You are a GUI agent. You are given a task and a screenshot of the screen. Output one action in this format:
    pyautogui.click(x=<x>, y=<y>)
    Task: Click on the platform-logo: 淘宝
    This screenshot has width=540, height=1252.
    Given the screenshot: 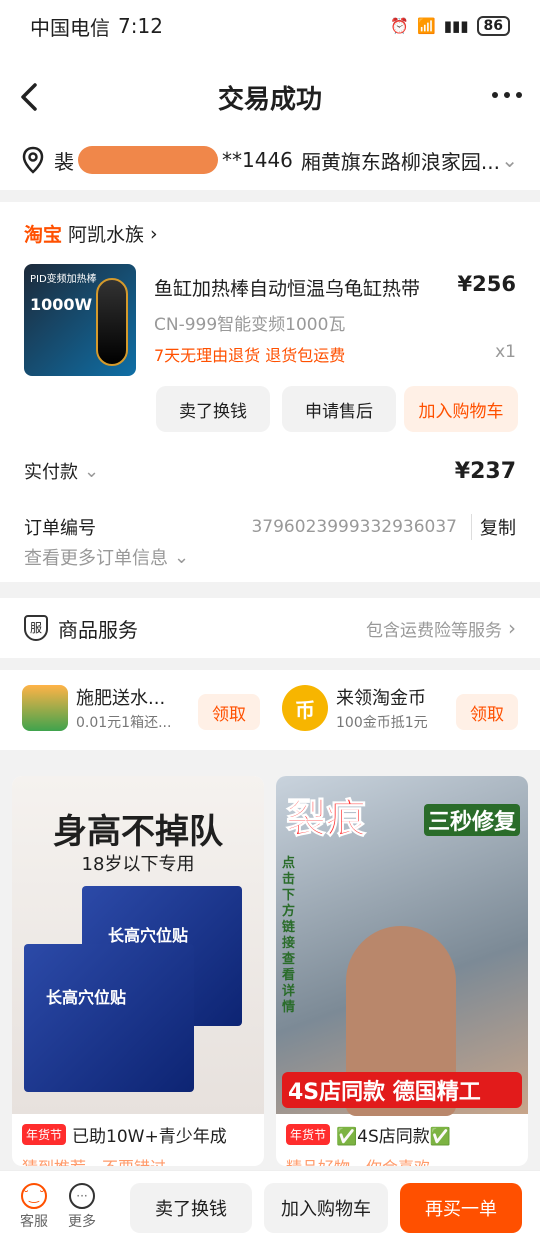 What is the action you would take?
    pyautogui.click(x=43, y=235)
    